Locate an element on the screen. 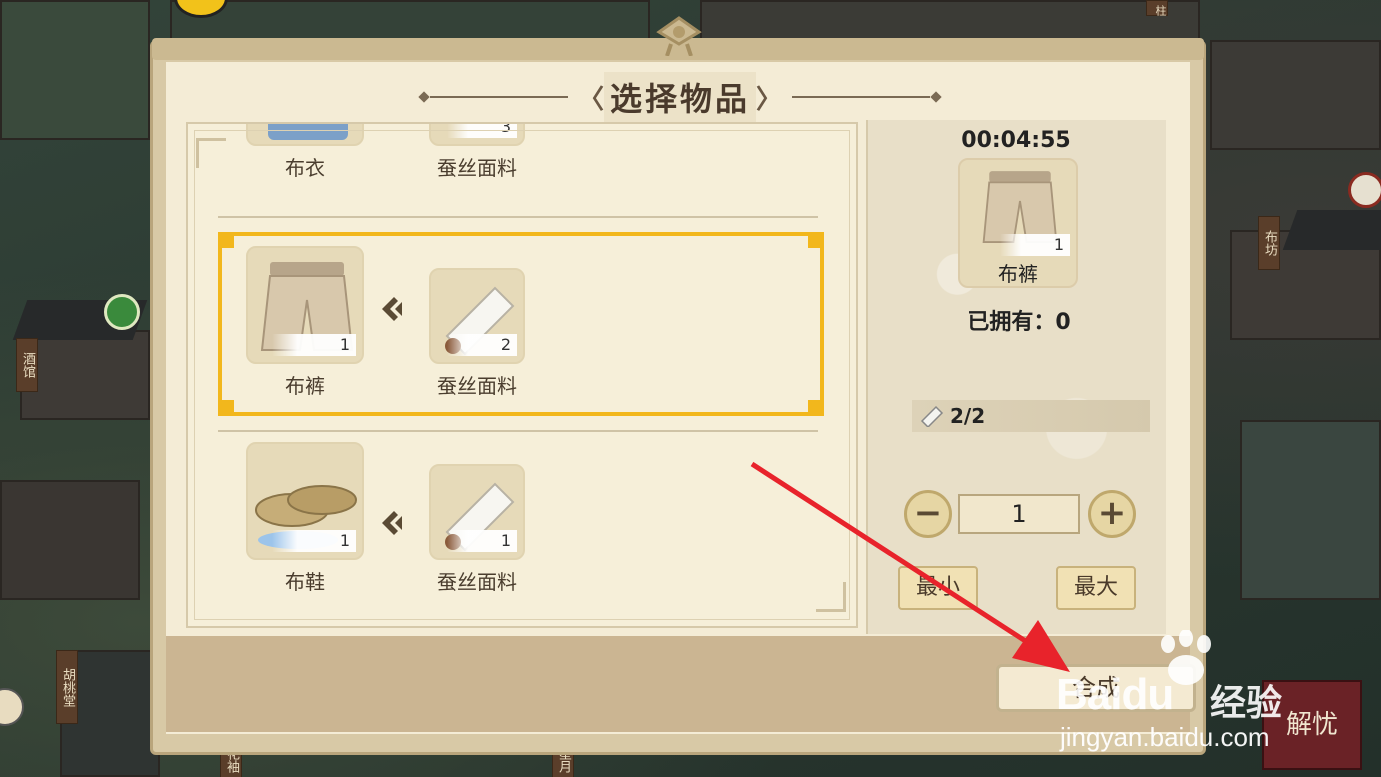  product-name: 布裤 is located at coordinates (305, 386).